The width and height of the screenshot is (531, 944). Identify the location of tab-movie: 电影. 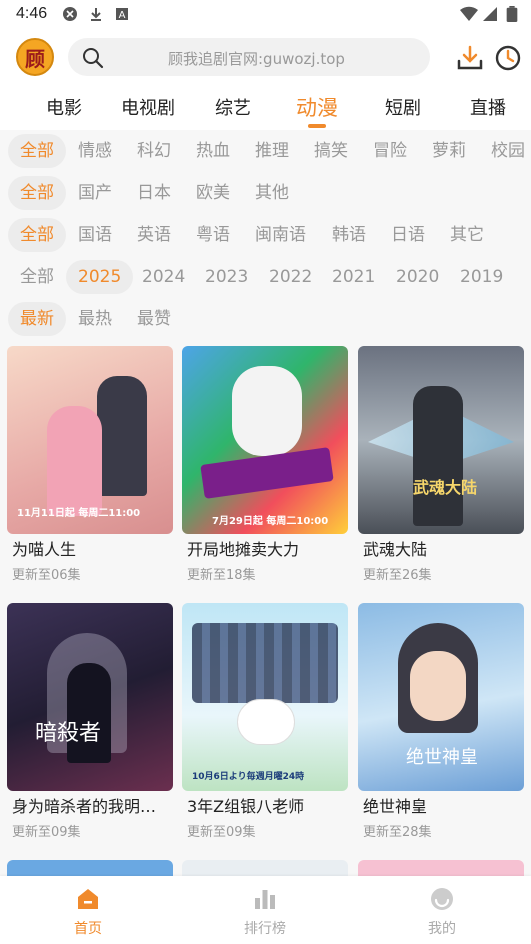
(64, 107).